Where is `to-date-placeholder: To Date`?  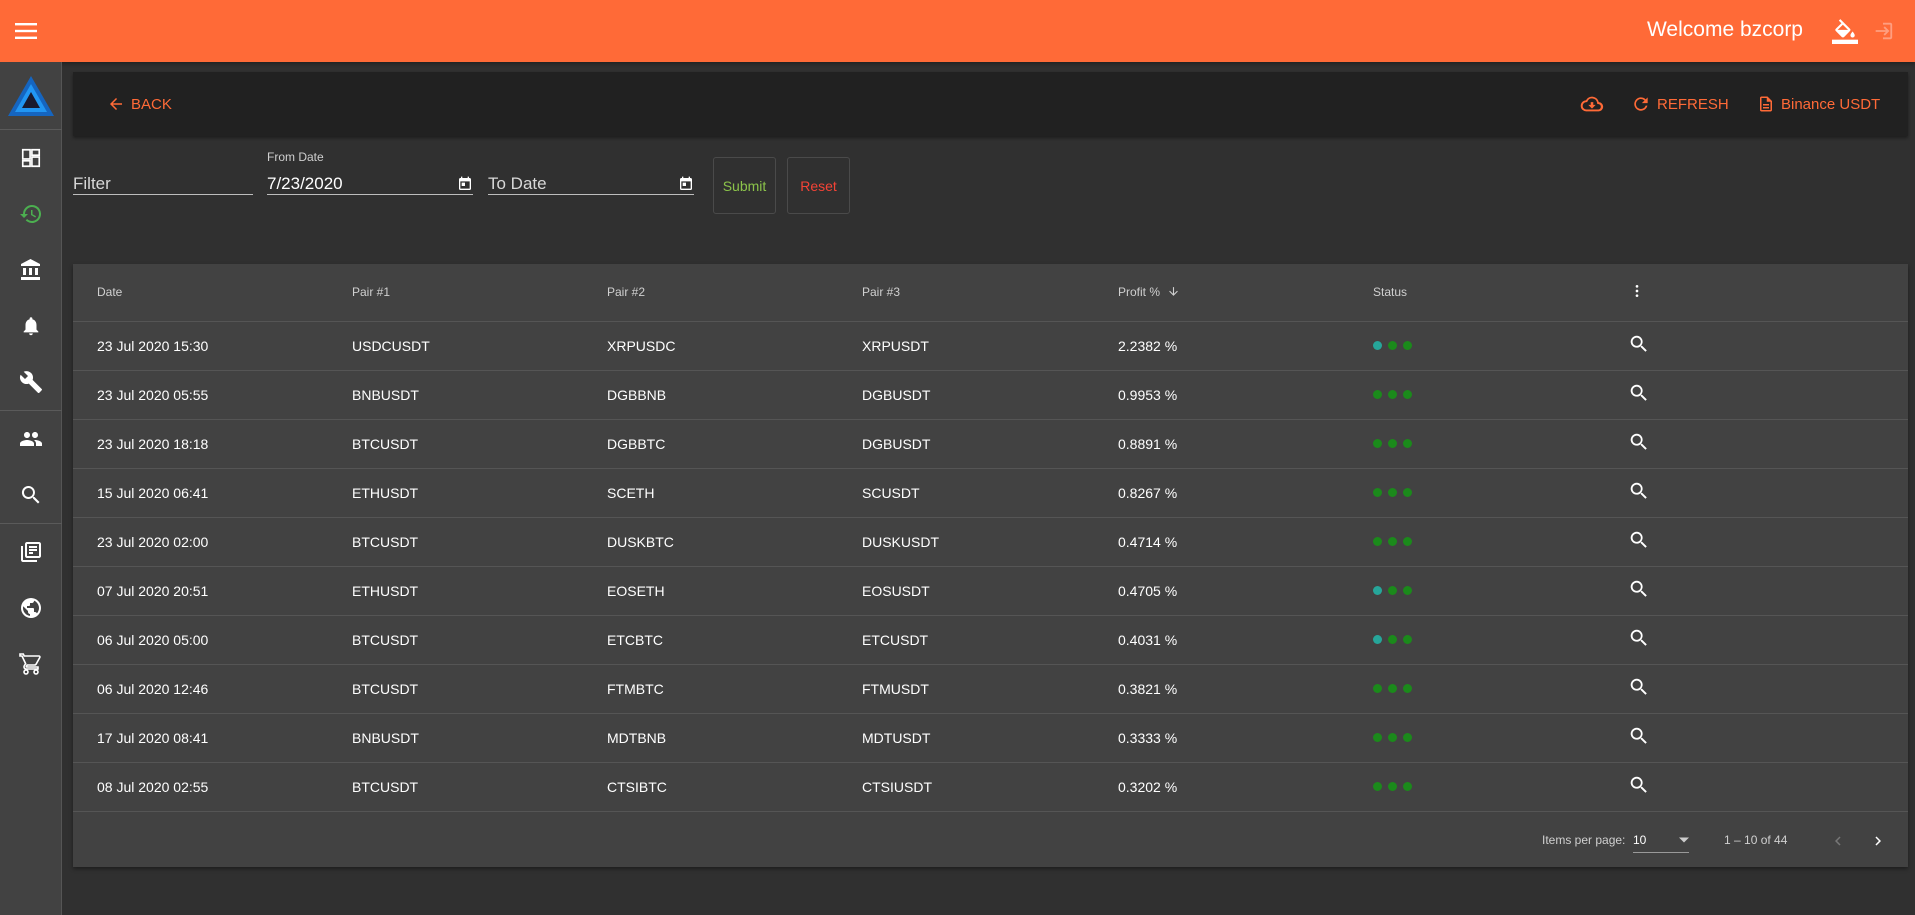
to-date-placeholder: To Date is located at coordinates (517, 183).